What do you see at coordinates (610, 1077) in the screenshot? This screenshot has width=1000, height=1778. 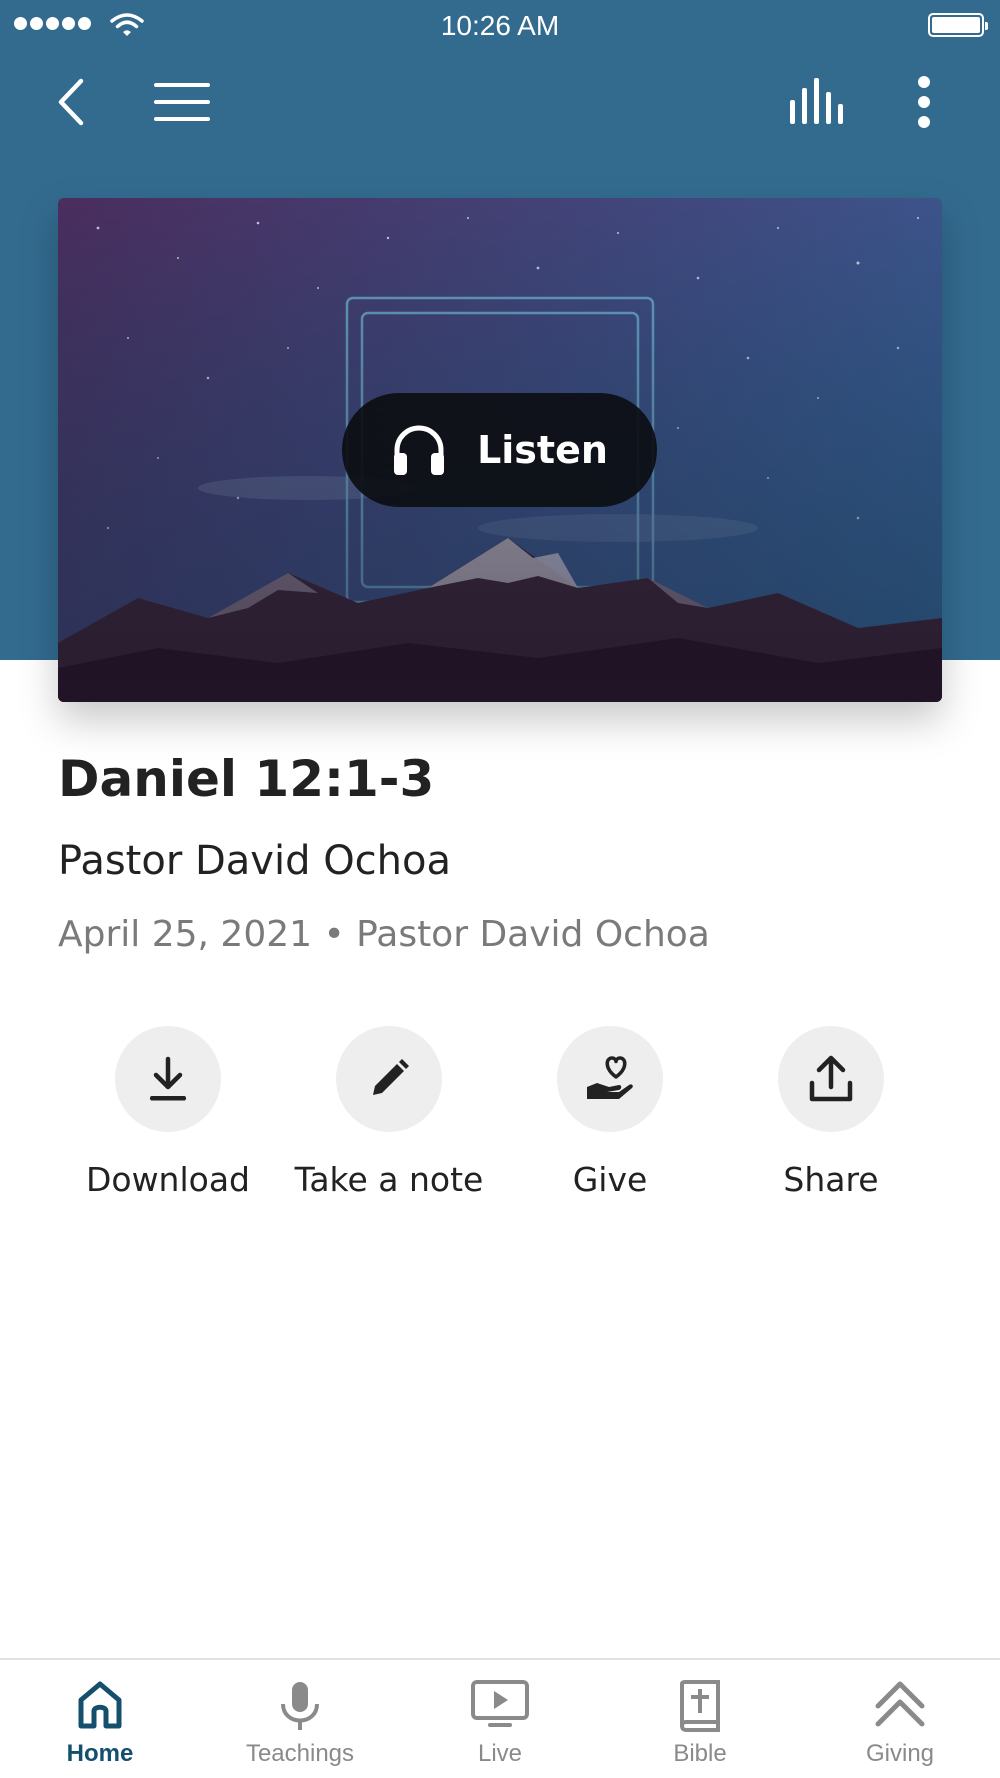 I see `heart-hand-icon` at bounding box center [610, 1077].